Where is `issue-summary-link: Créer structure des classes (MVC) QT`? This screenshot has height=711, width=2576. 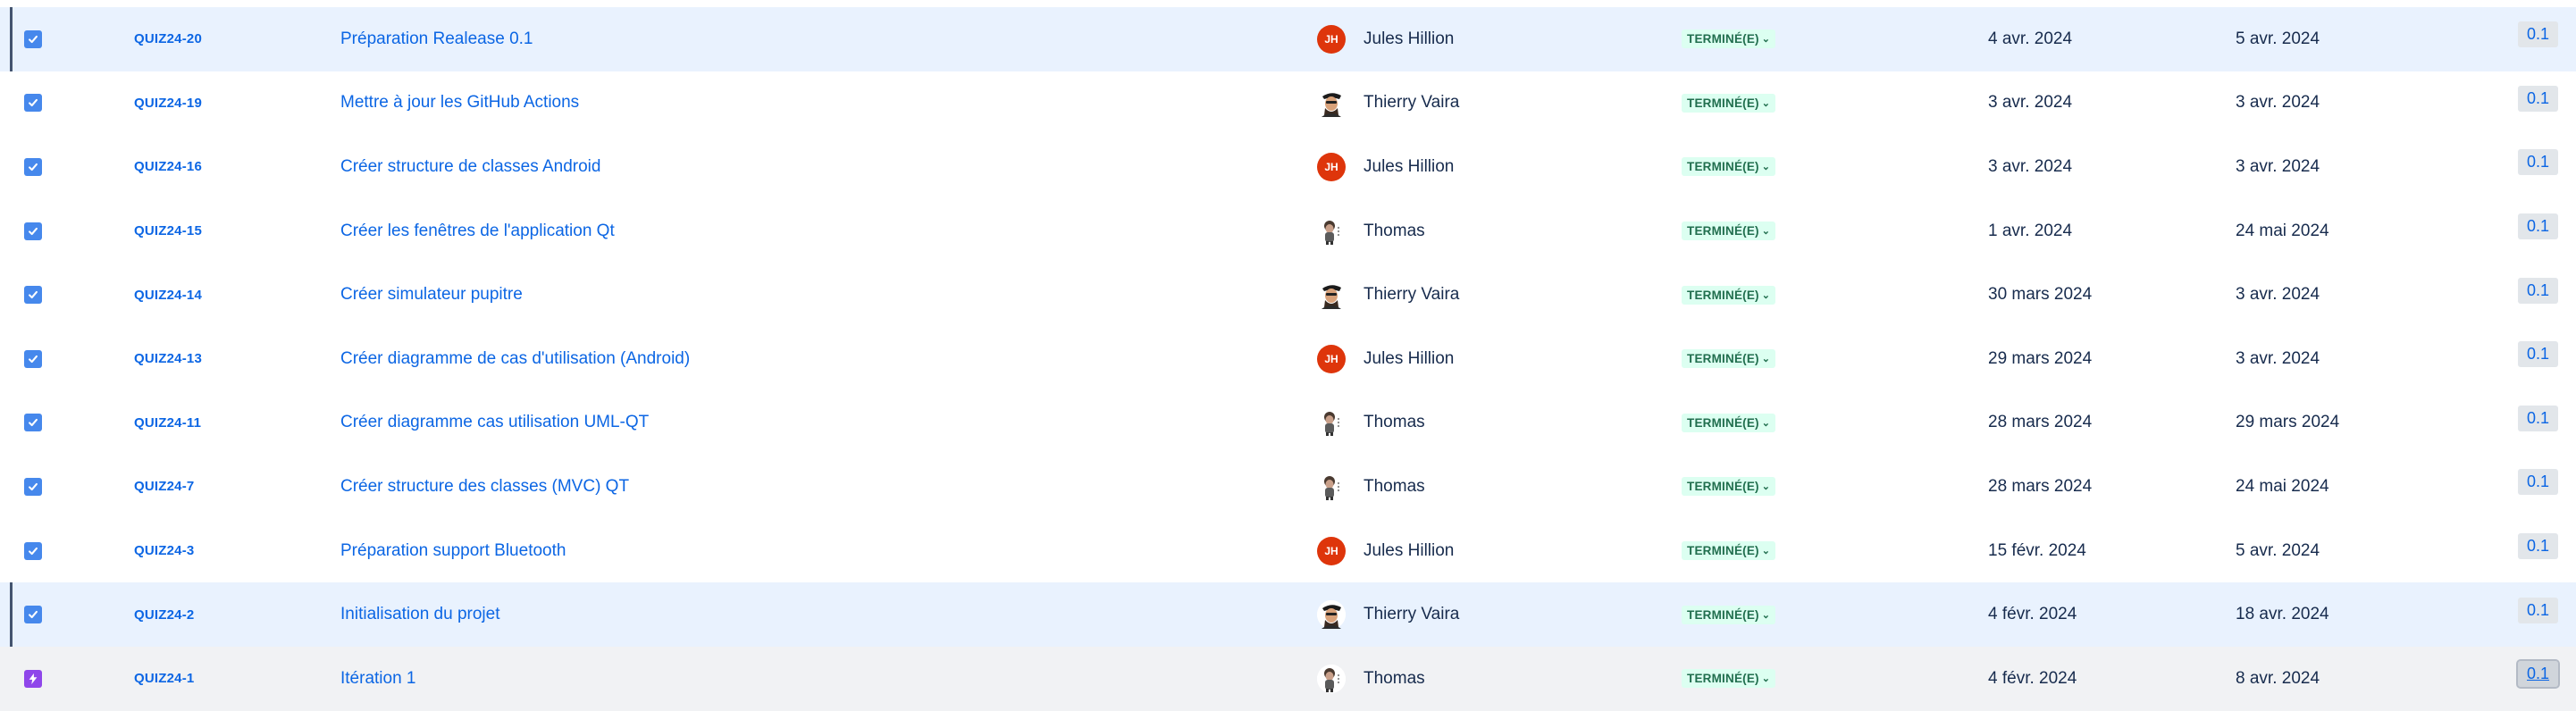
issue-summary-link: Créer structure des classes (MVC) QT is located at coordinates (484, 487).